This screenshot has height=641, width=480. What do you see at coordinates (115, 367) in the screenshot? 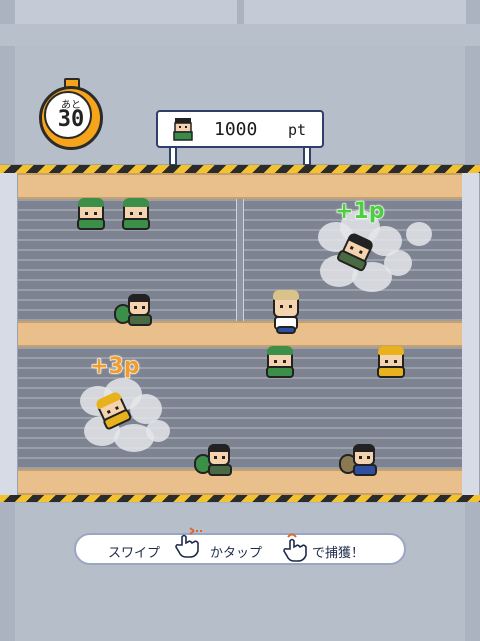
I see `points-popup-plus-three: +3p` at bounding box center [115, 367].